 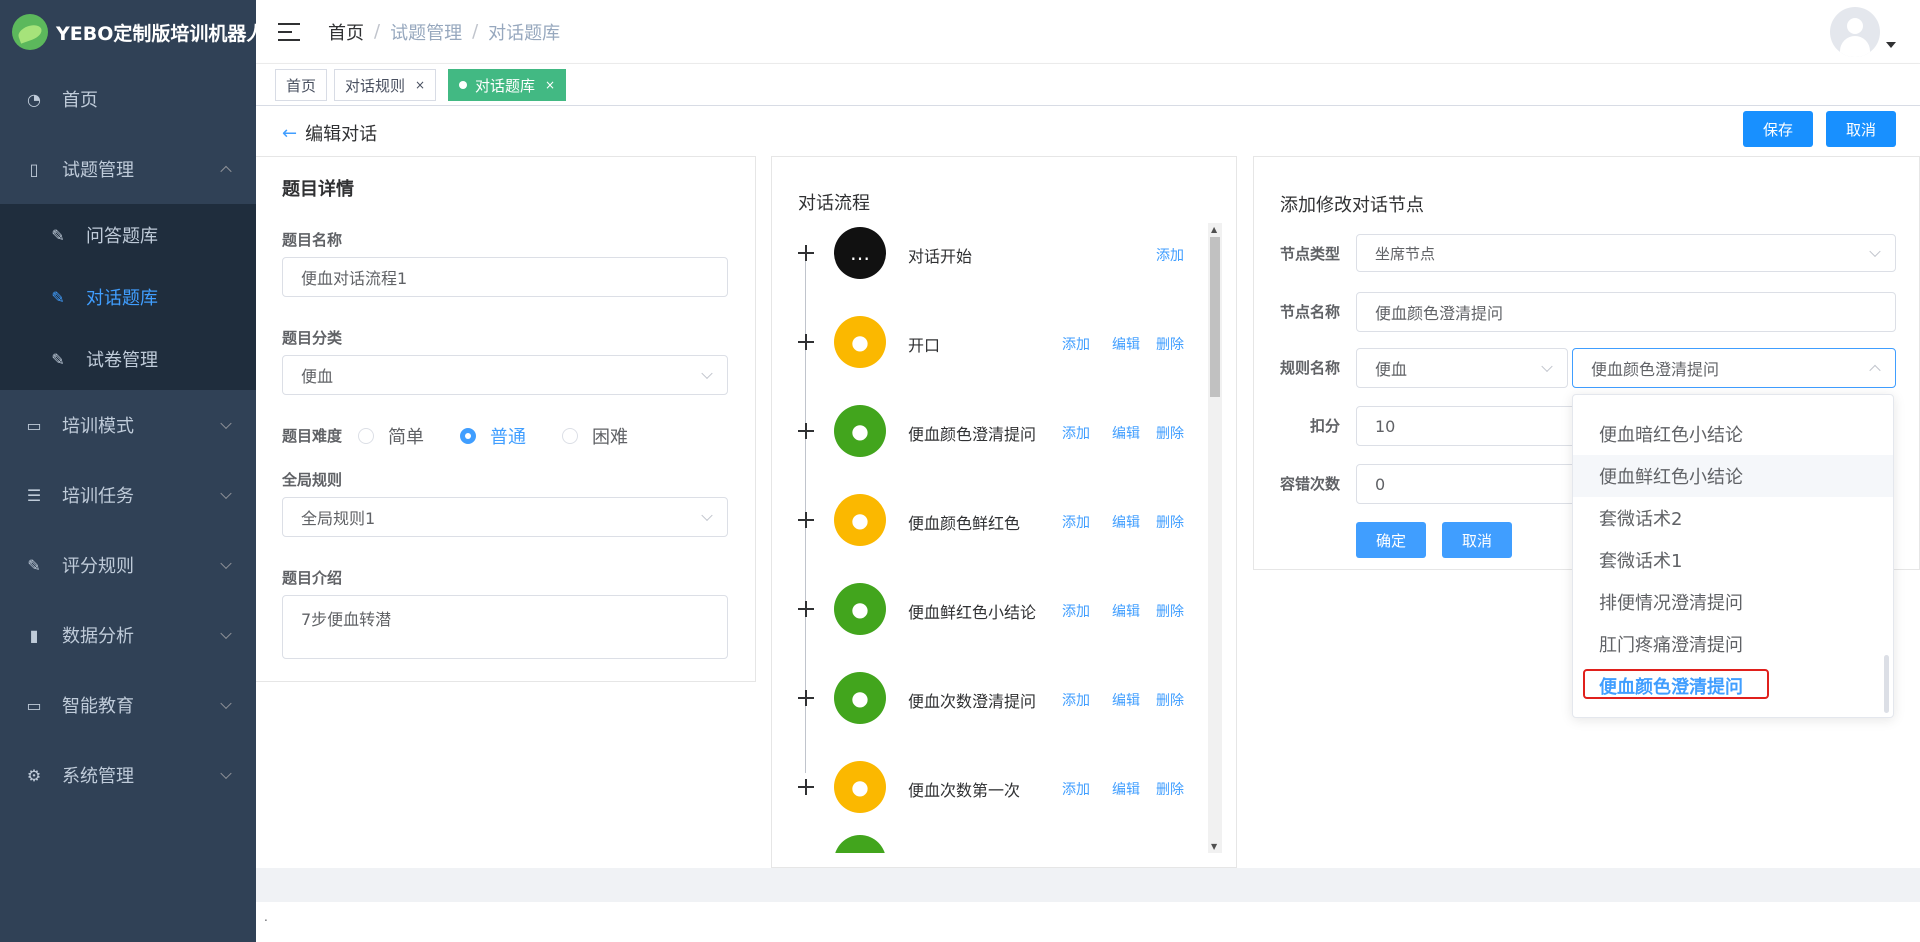 I want to click on intro-textarea: 7步便血转潜, so click(x=505, y=627).